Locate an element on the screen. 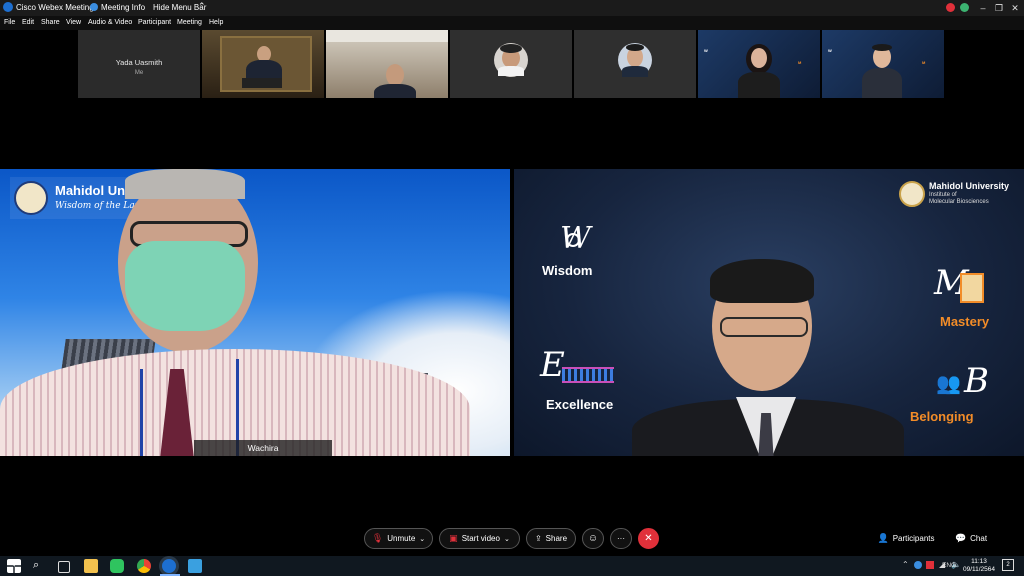 This screenshot has height=576, width=1024. restore-button: ❐ is located at coordinates (999, 8).